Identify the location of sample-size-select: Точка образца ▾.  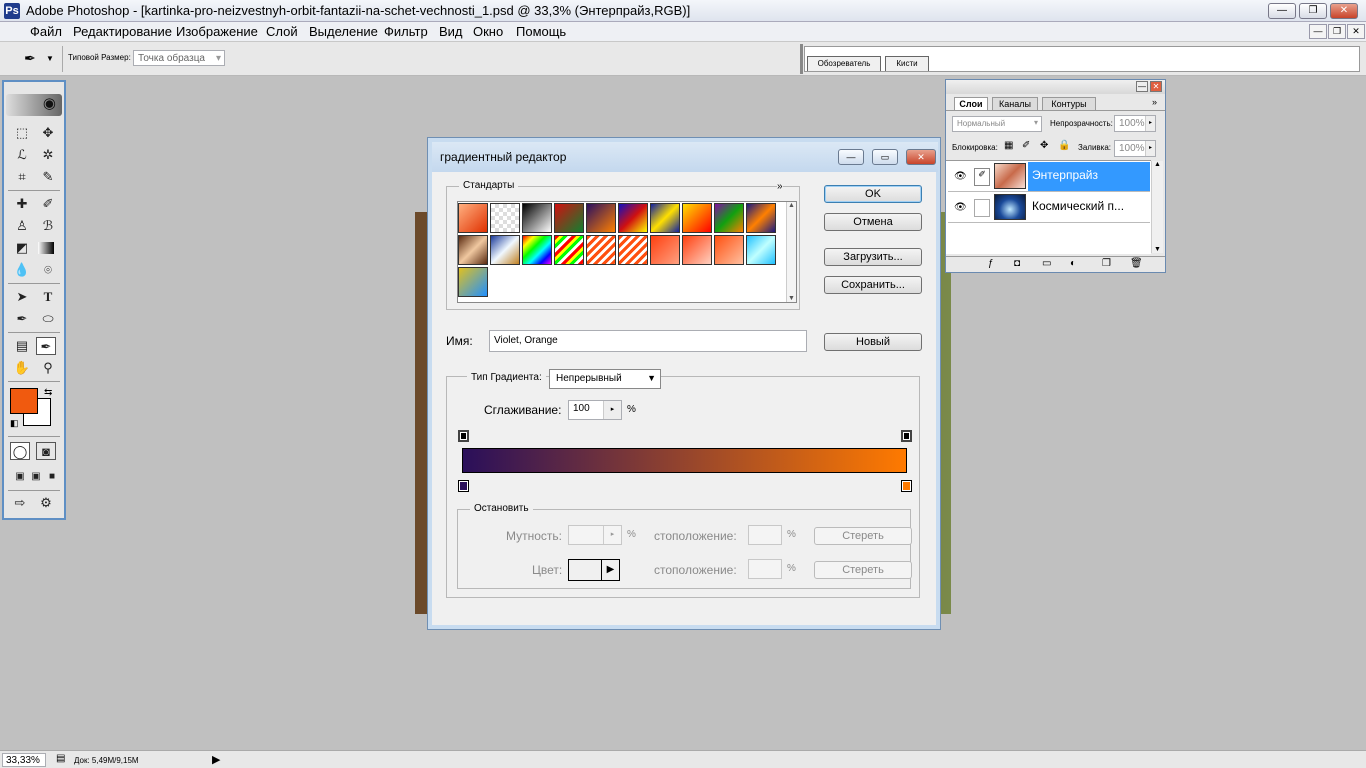
(179, 58).